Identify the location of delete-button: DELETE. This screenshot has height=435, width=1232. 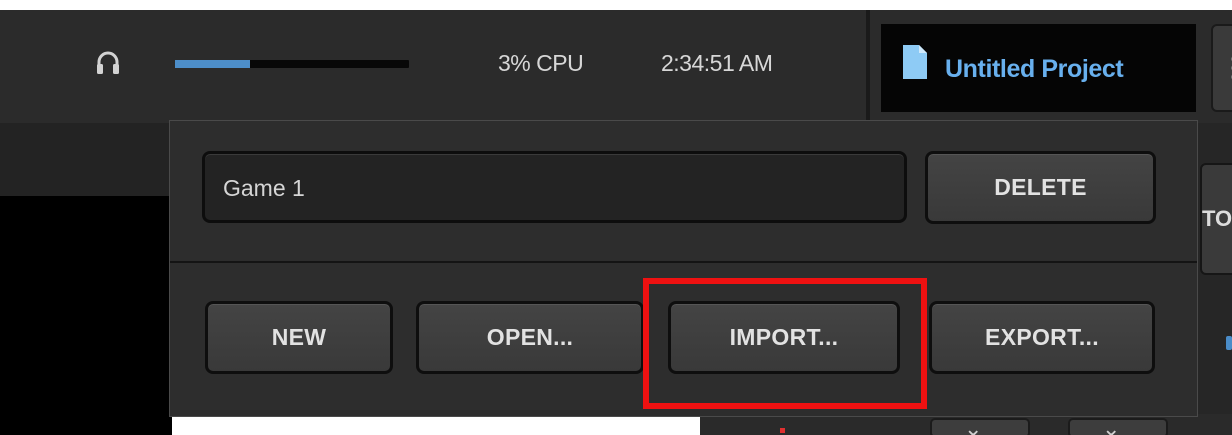
(1040, 187).